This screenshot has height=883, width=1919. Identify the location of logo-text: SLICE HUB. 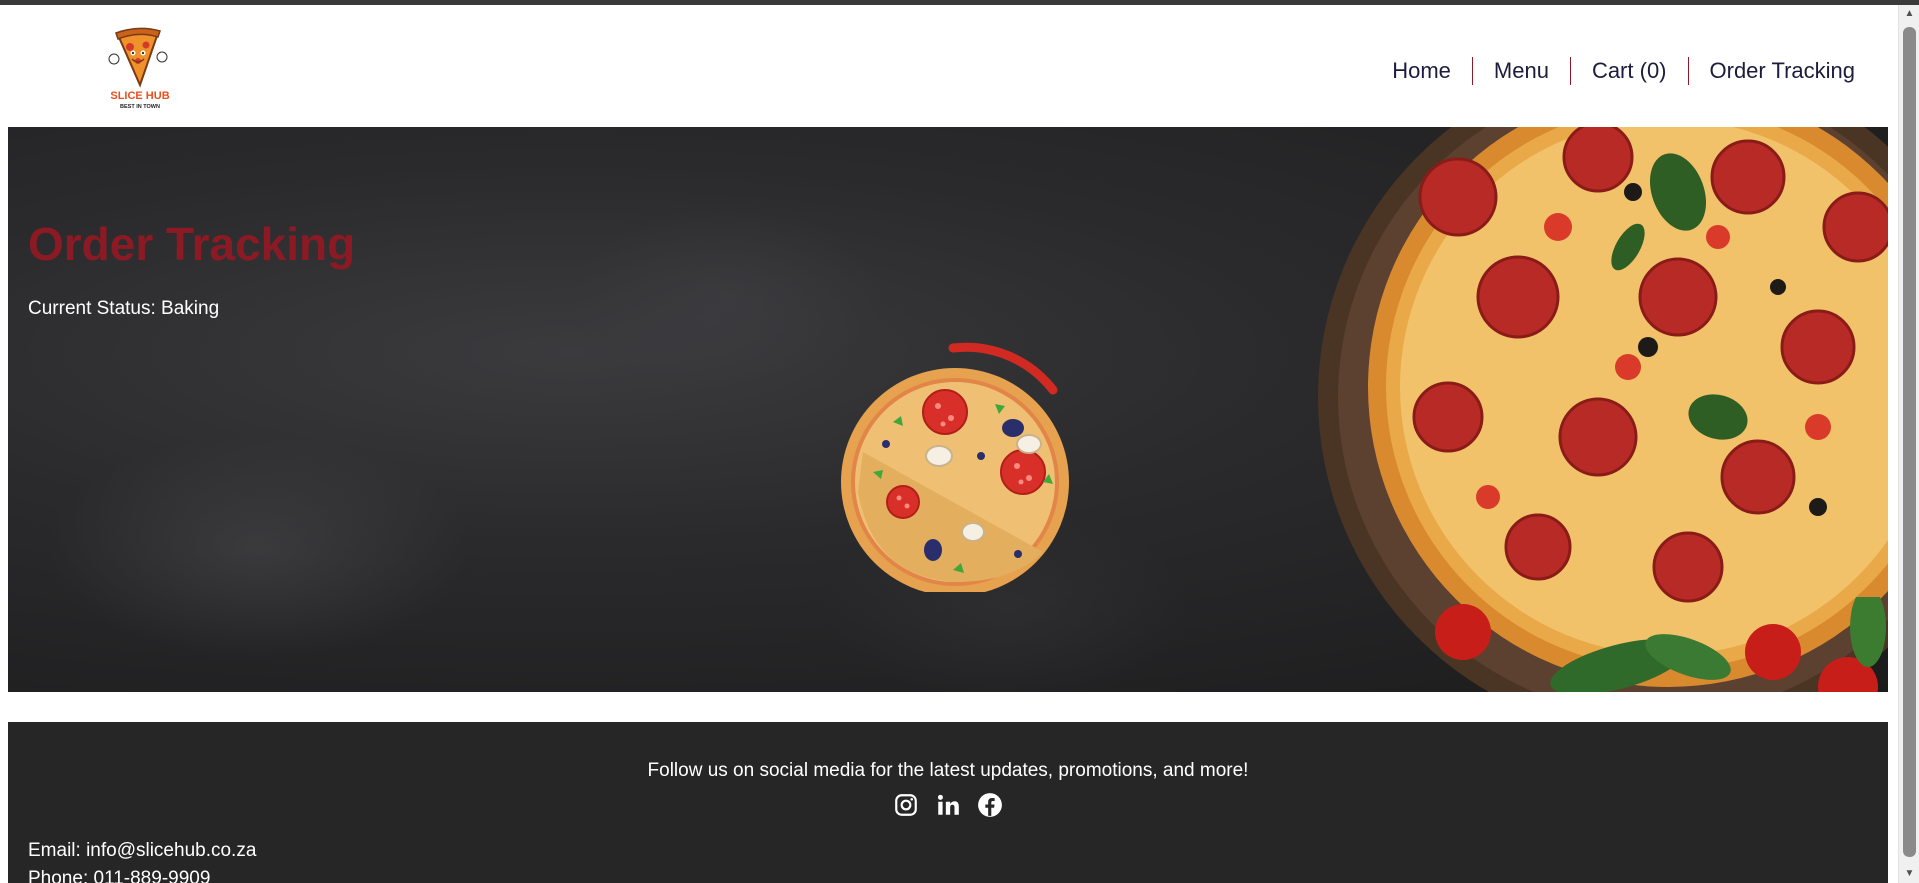
(139, 96).